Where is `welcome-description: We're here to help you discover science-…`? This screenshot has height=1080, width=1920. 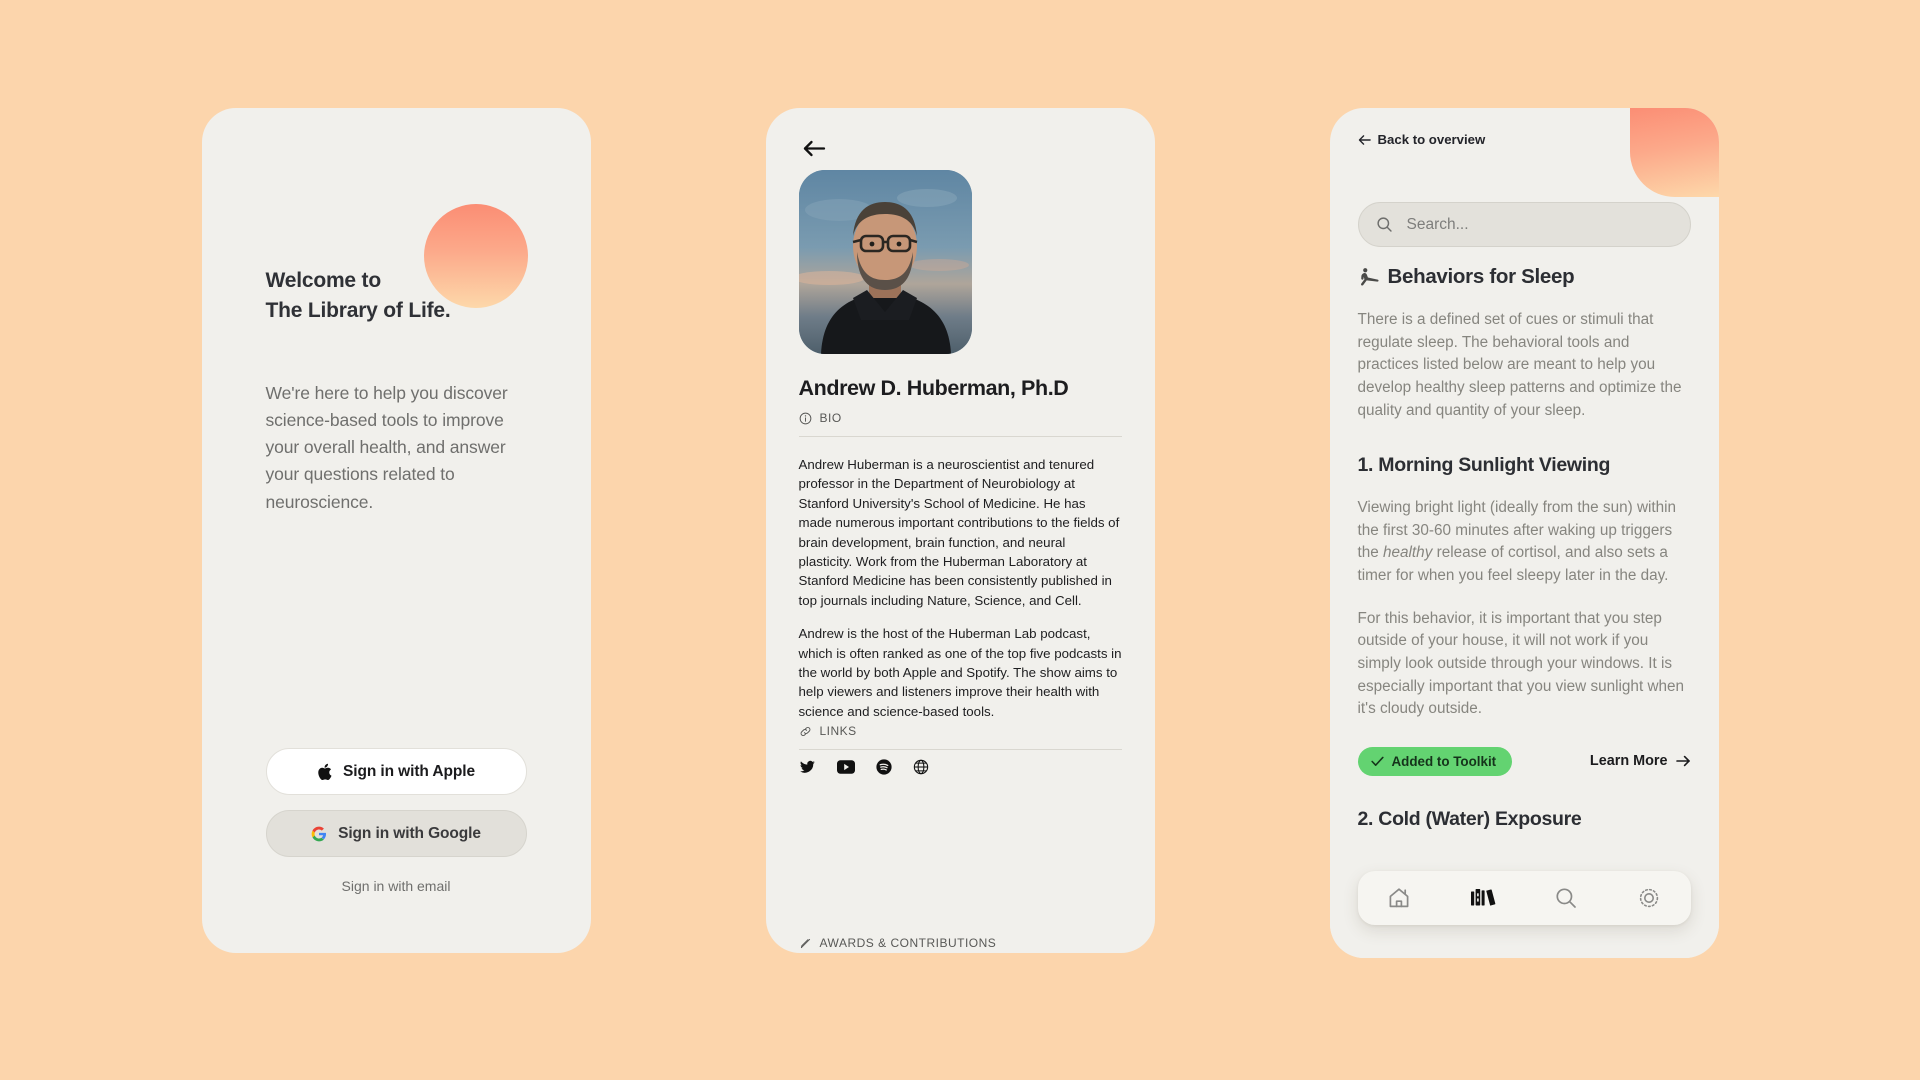
welcome-description: We're here to help you discover science-… is located at coordinates (386, 447).